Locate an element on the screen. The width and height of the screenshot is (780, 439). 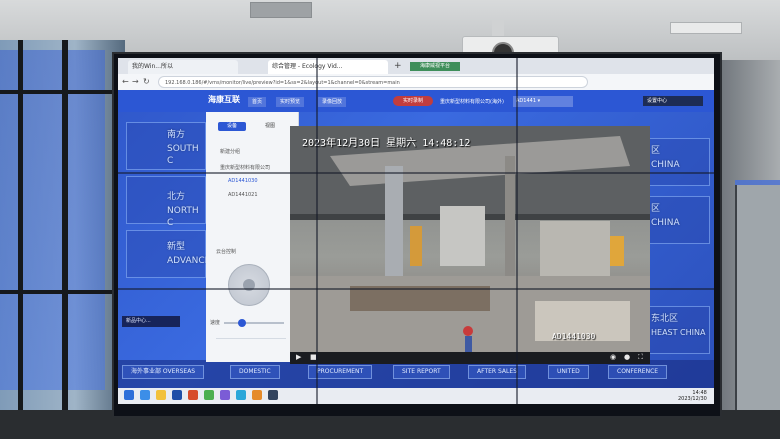
region-card-right-2: 区 CHINA is located at coordinates (678, 220).